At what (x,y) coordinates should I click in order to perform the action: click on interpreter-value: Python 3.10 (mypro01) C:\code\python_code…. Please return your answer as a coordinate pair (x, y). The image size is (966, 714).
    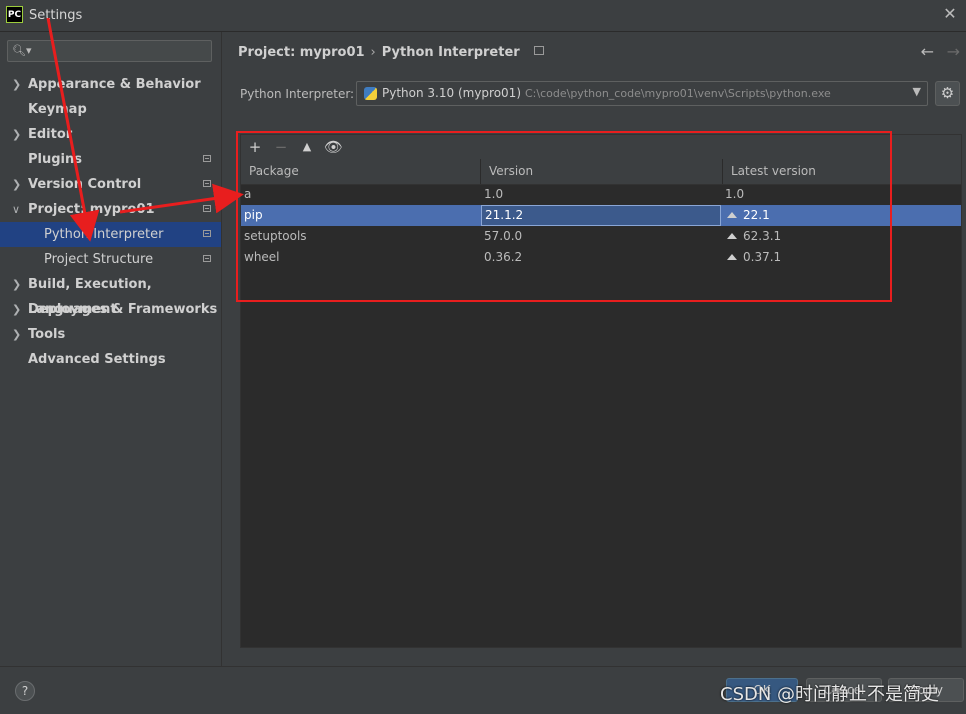
    Looking at the image, I should click on (606, 93).